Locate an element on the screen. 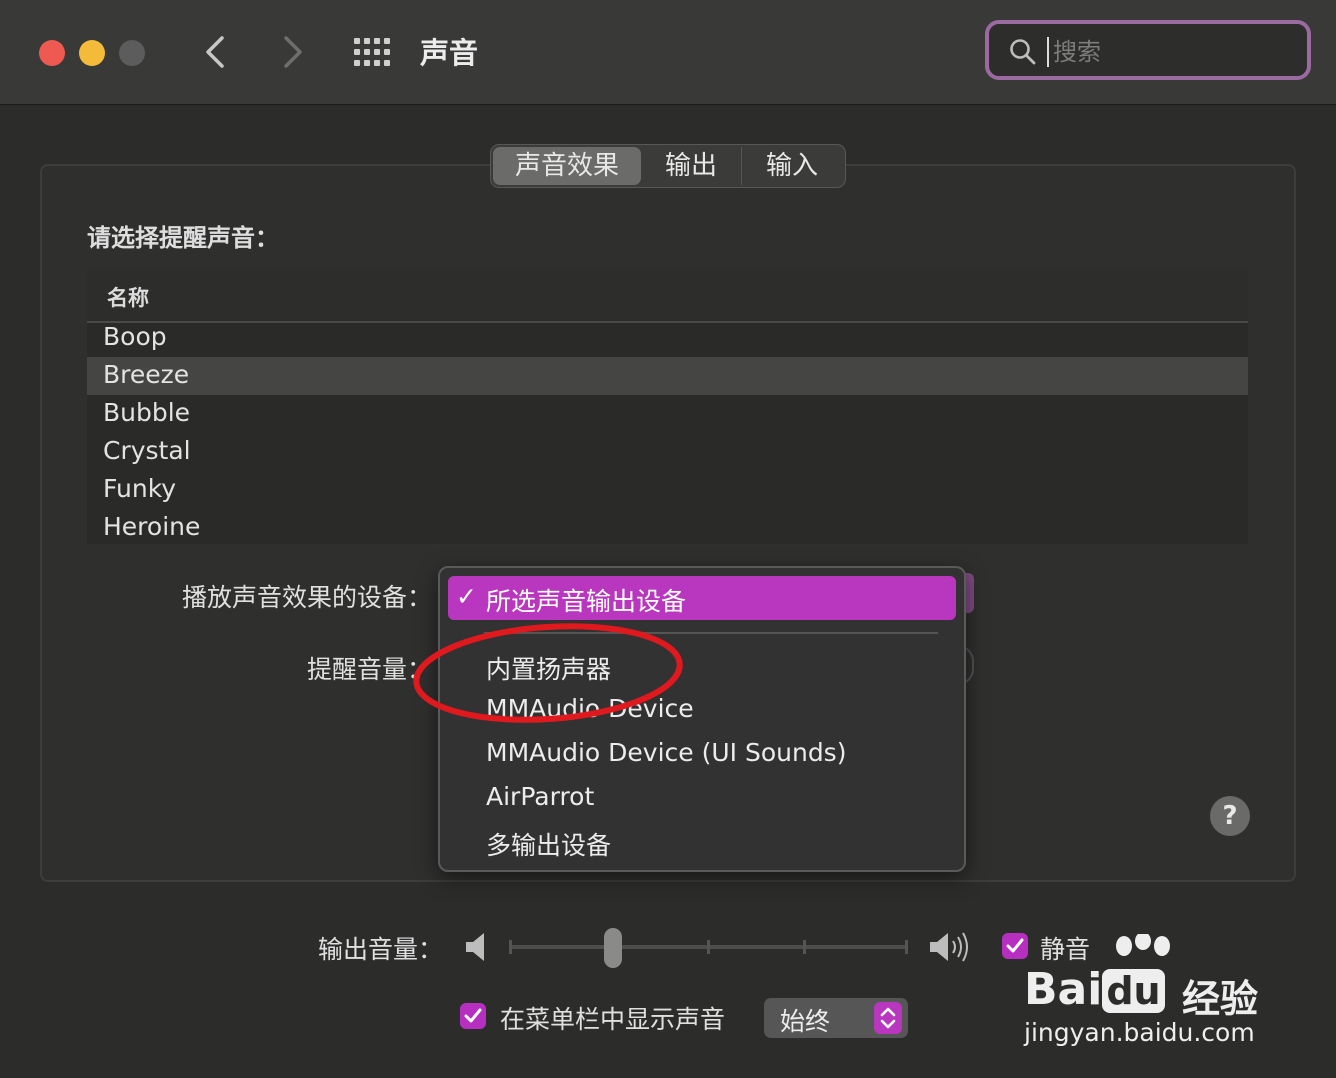  tab-input: 输入 is located at coordinates (792, 166).